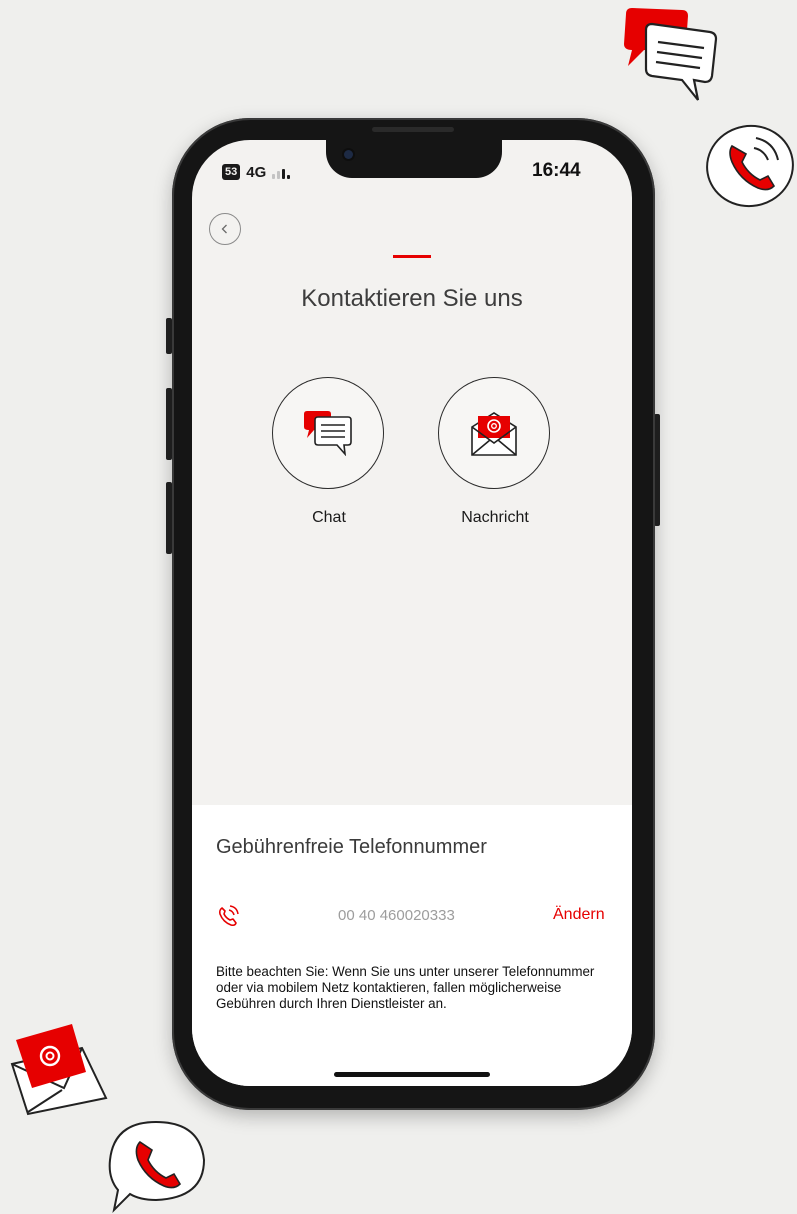  I want to click on chat-option: Chat, so click(329, 452).